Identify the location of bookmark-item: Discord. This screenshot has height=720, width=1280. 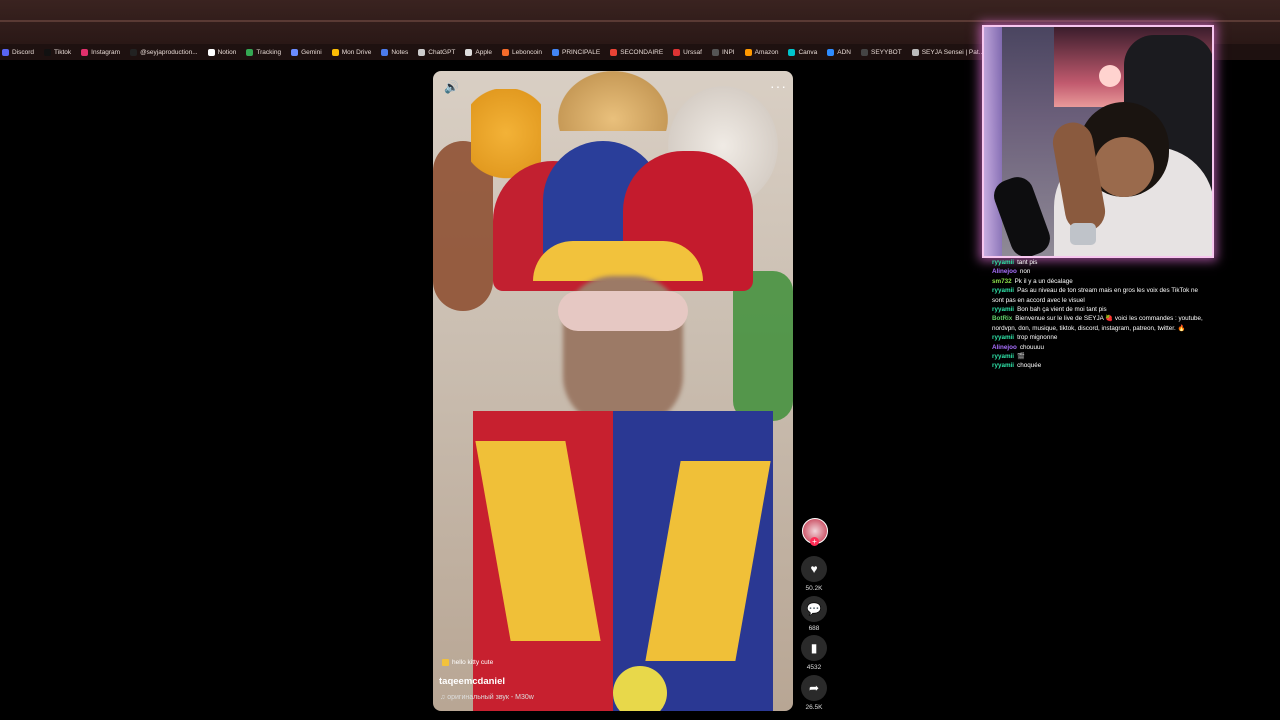
(18, 52).